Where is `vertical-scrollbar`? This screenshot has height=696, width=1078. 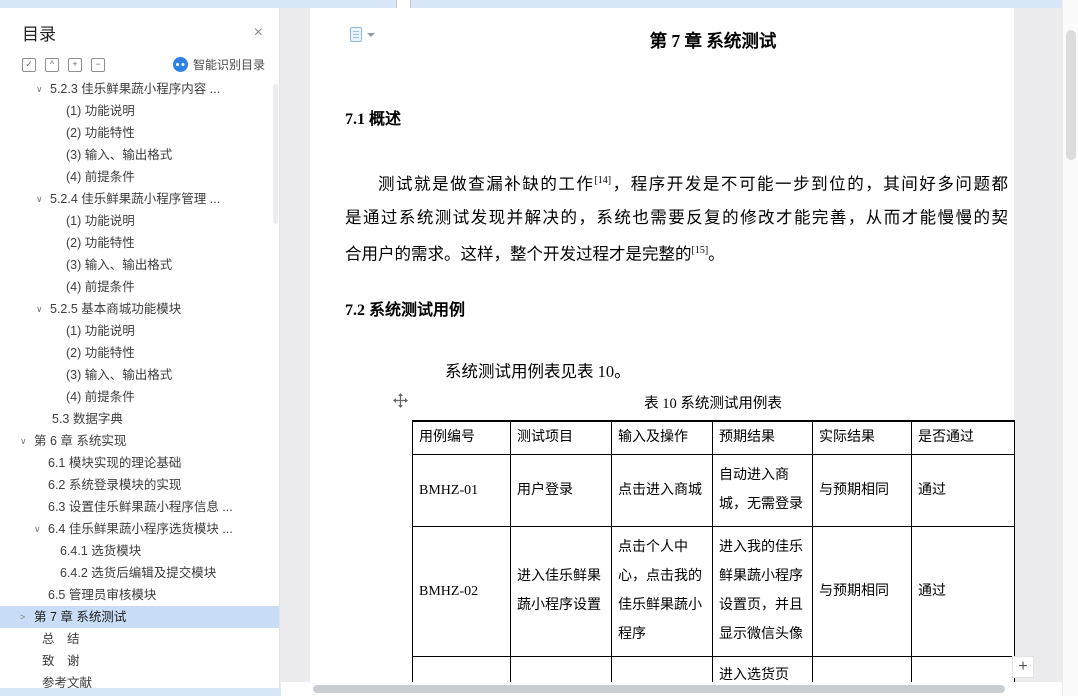 vertical-scrollbar is located at coordinates (1070, 348).